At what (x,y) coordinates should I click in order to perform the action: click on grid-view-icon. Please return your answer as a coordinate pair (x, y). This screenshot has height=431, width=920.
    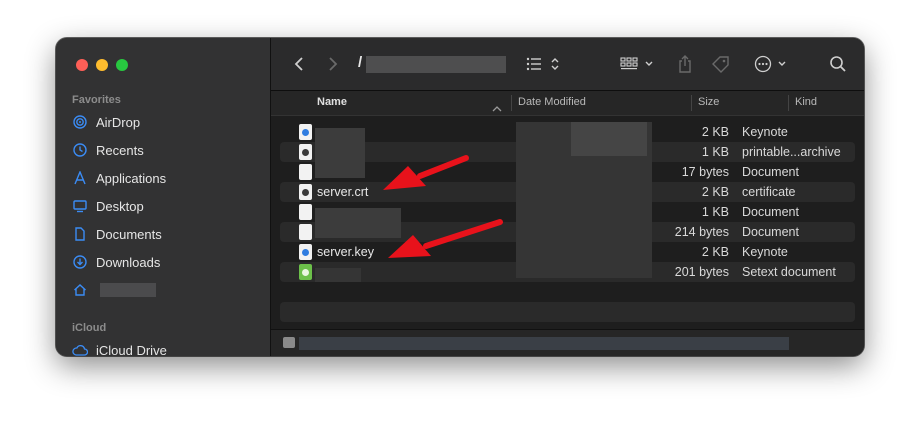
    Looking at the image, I should click on (639, 64).